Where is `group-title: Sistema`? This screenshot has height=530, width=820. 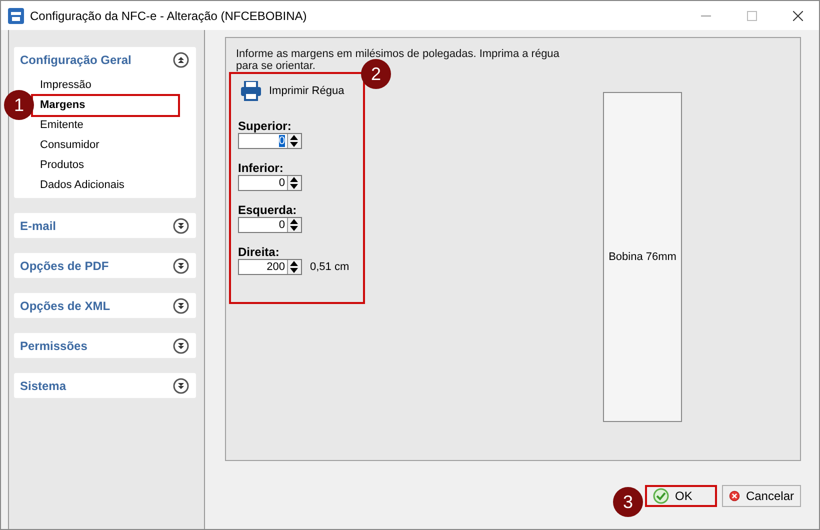
group-title: Sistema is located at coordinates (43, 385).